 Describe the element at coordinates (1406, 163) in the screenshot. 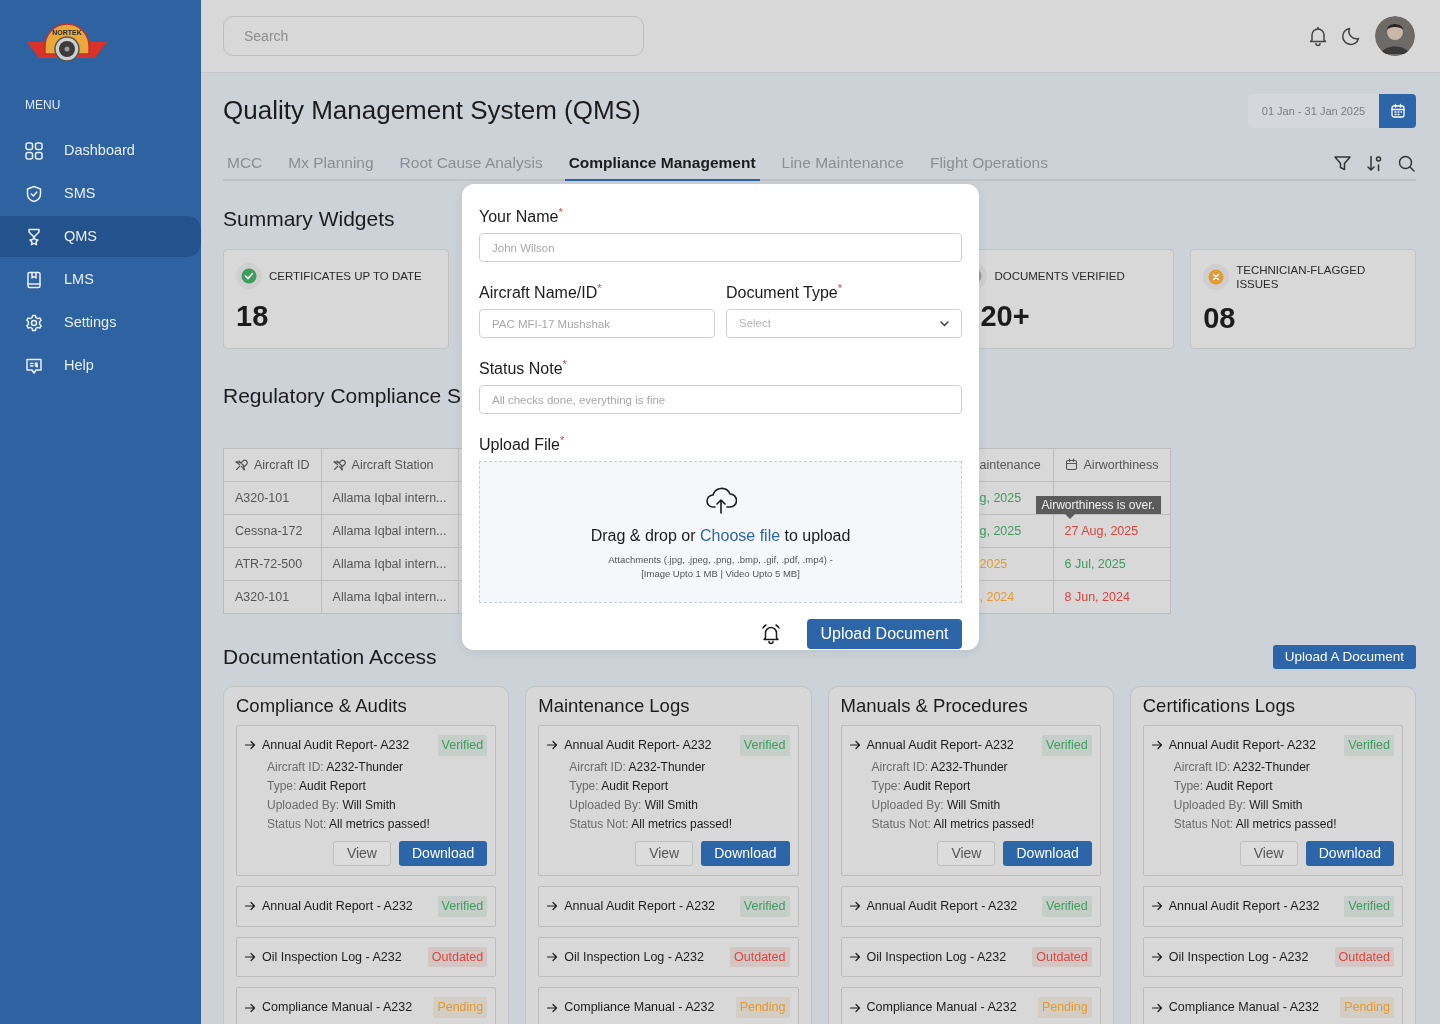

I see `search-icon` at that location.